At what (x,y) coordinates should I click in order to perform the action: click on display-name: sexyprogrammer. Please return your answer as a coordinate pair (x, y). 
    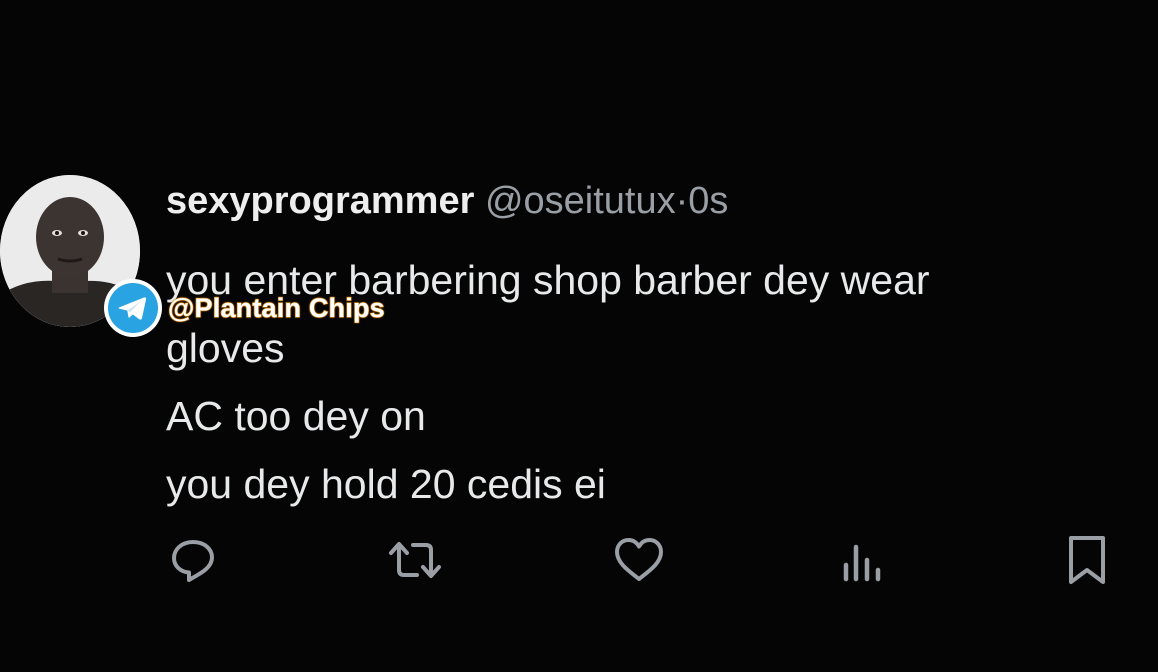
    Looking at the image, I should click on (320, 201).